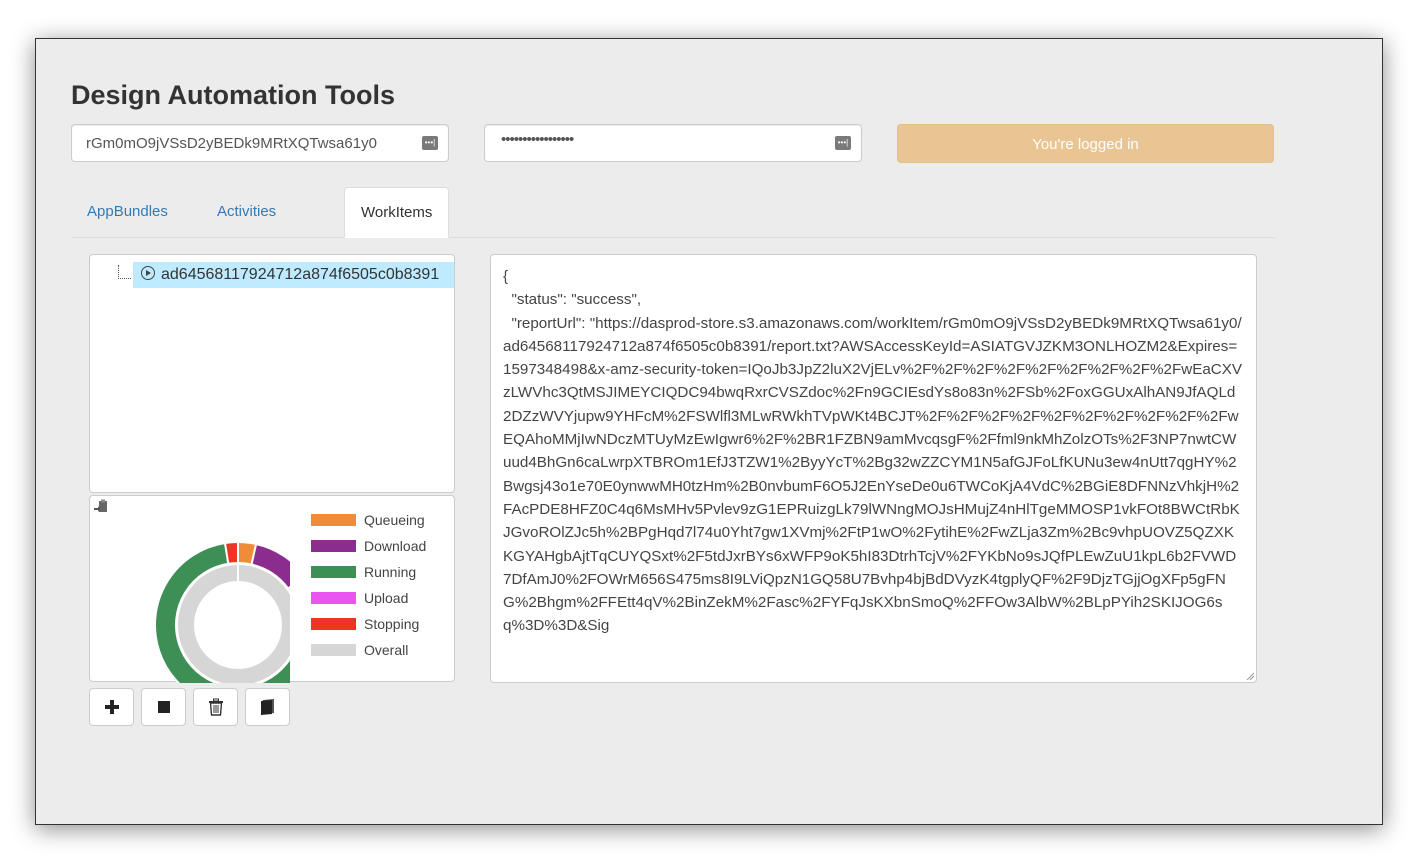  What do you see at coordinates (537, 139) in the screenshot?
I see `client-secret-masked: •••••••••••••••••` at bounding box center [537, 139].